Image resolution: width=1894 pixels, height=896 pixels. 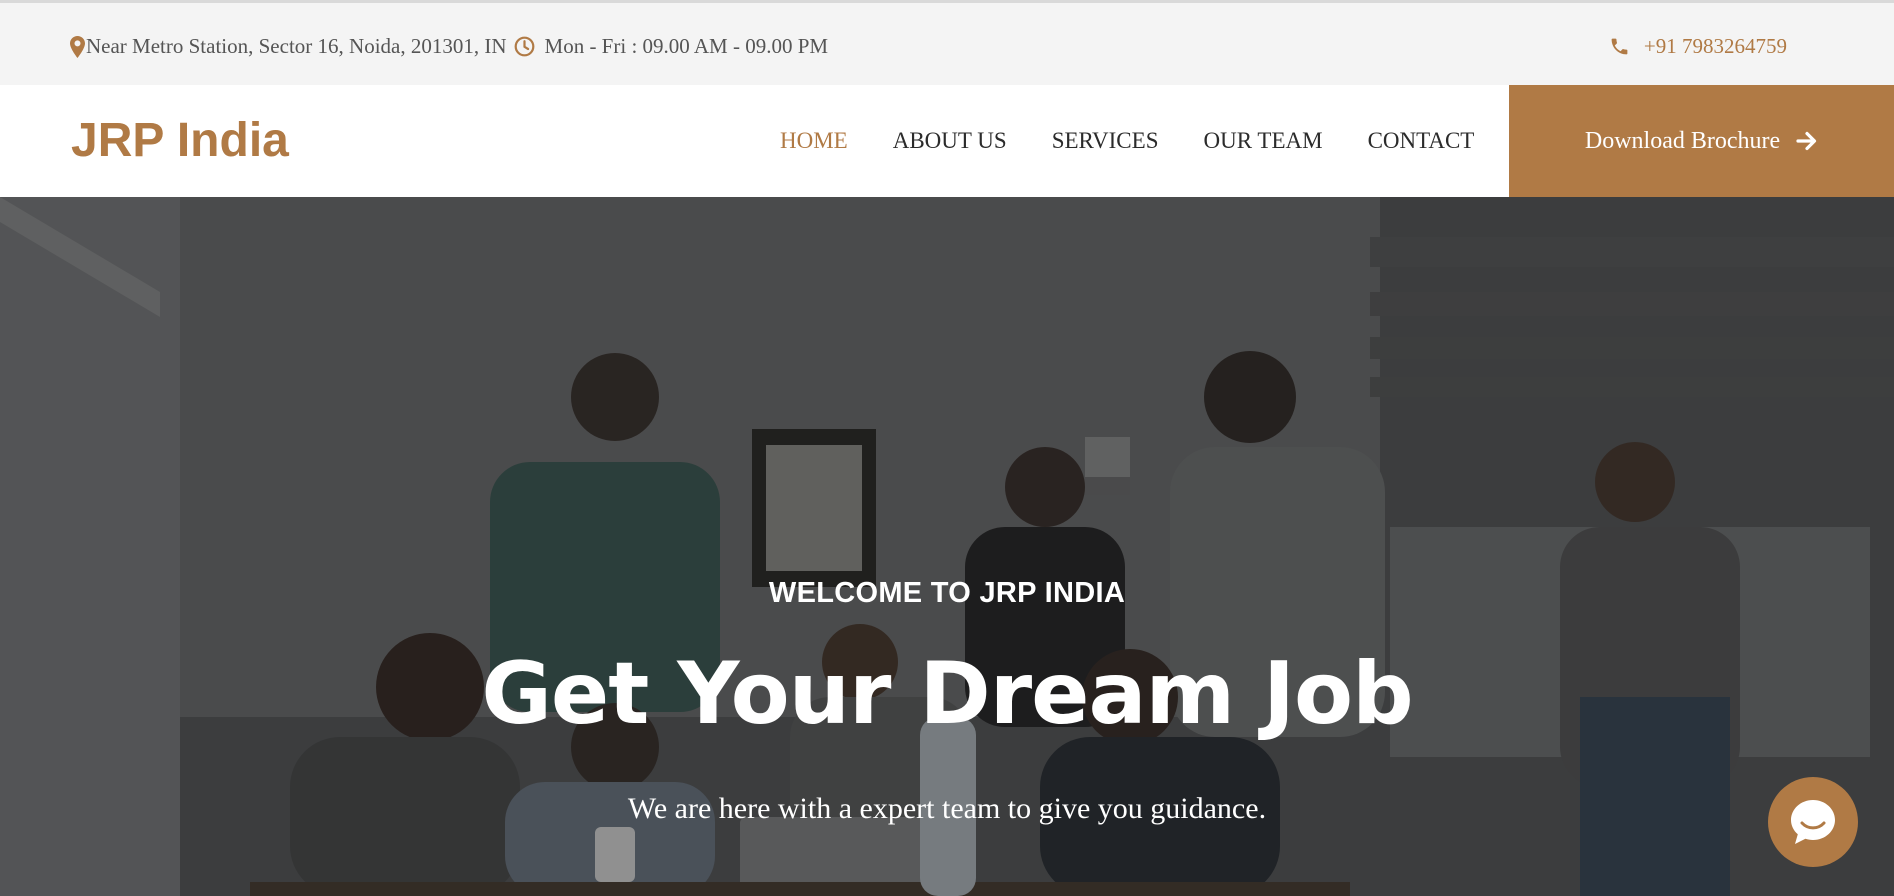 I want to click on main-menu: HOME ABOUT US SERVICES OUR TEAM CONTACT, so click(x=1127, y=141).